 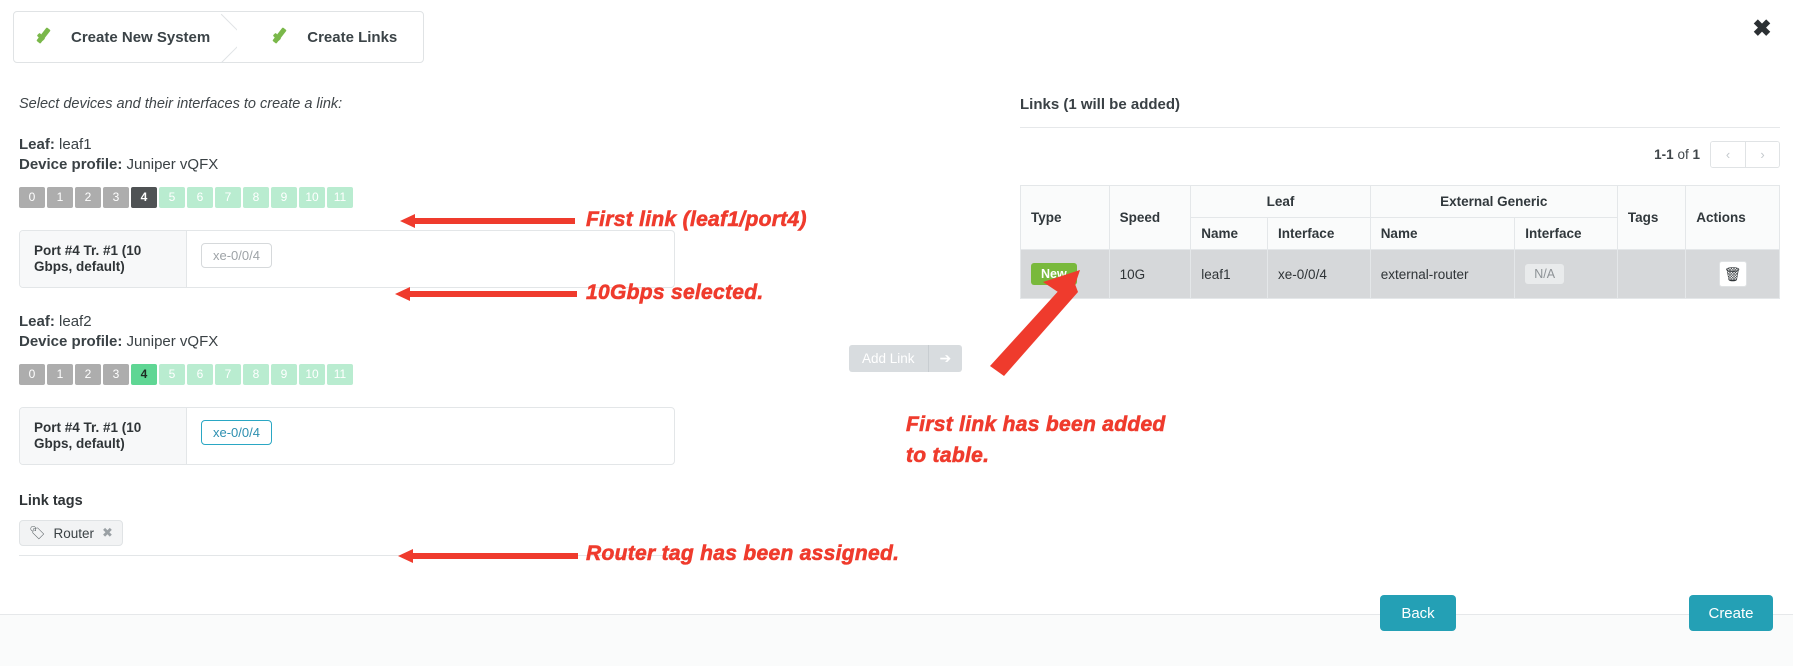 What do you see at coordinates (141, 37) in the screenshot?
I see `wizard-step-label: Create New System` at bounding box center [141, 37].